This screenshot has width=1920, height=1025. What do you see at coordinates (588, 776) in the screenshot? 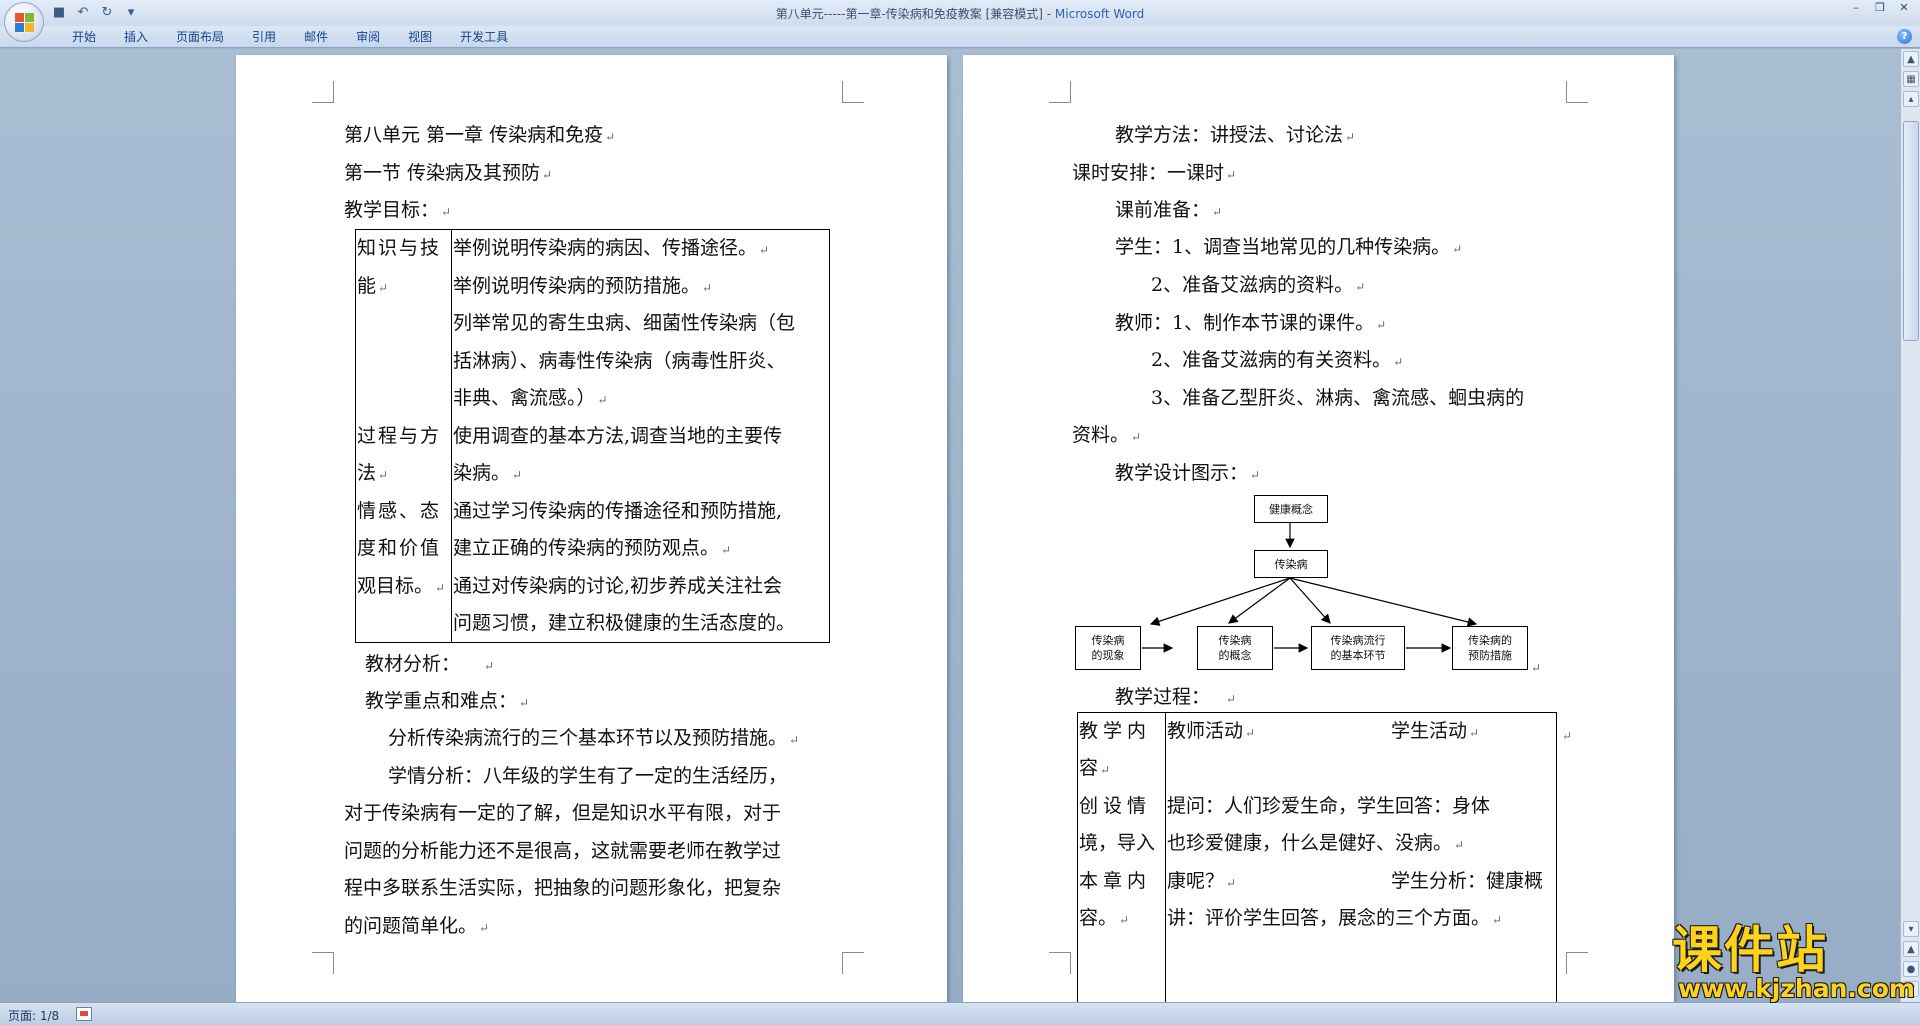
I see `paragraph: 学情分析：八年级的学生有了一定的生活经历，` at bounding box center [588, 776].